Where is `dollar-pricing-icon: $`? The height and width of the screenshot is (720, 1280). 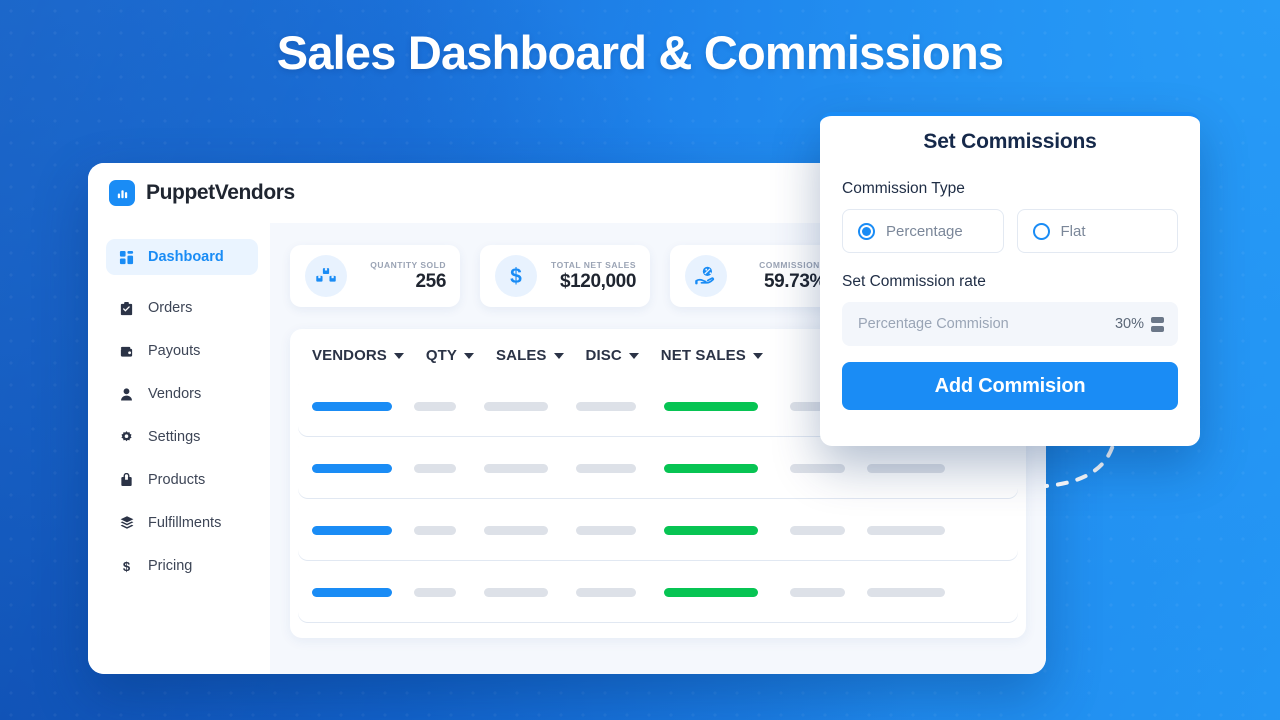
dollar-pricing-icon: $ is located at coordinates (126, 566).